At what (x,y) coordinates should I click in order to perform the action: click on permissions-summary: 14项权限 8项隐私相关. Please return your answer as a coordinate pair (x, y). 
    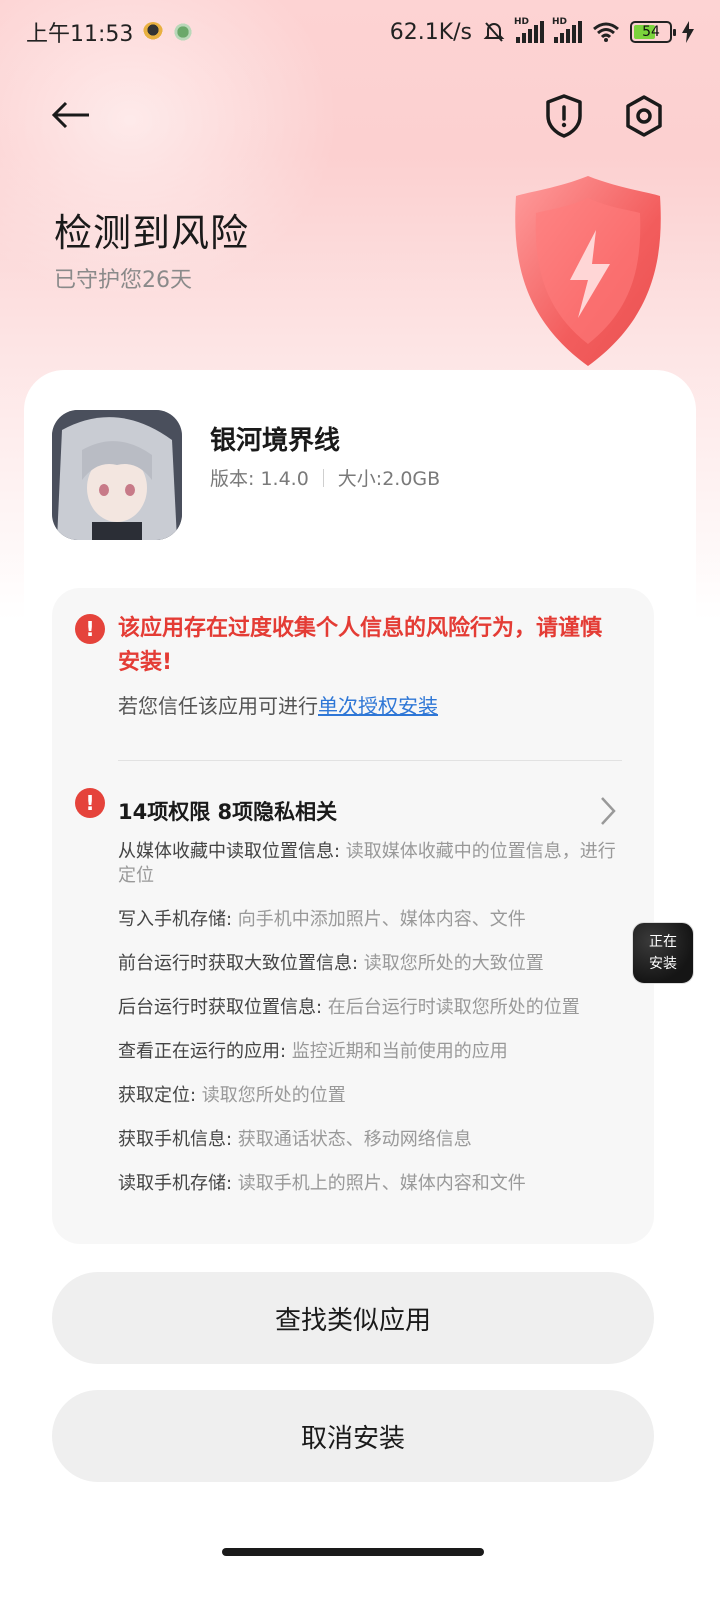
    Looking at the image, I should click on (227, 811).